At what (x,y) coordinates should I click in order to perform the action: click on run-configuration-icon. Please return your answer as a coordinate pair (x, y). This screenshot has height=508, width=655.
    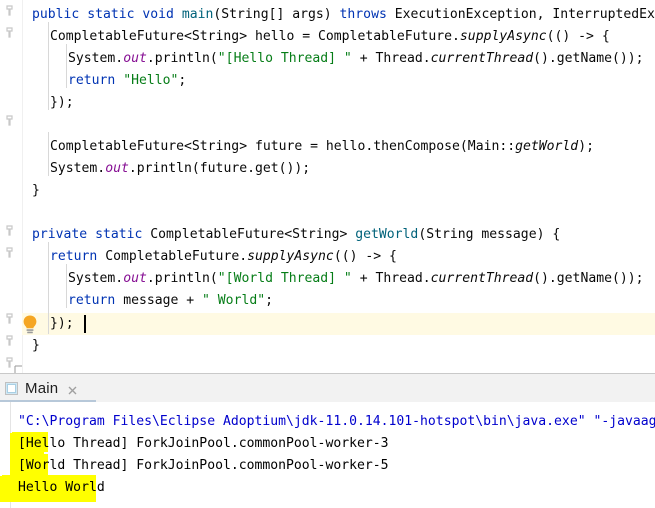
    Looking at the image, I should click on (11, 388).